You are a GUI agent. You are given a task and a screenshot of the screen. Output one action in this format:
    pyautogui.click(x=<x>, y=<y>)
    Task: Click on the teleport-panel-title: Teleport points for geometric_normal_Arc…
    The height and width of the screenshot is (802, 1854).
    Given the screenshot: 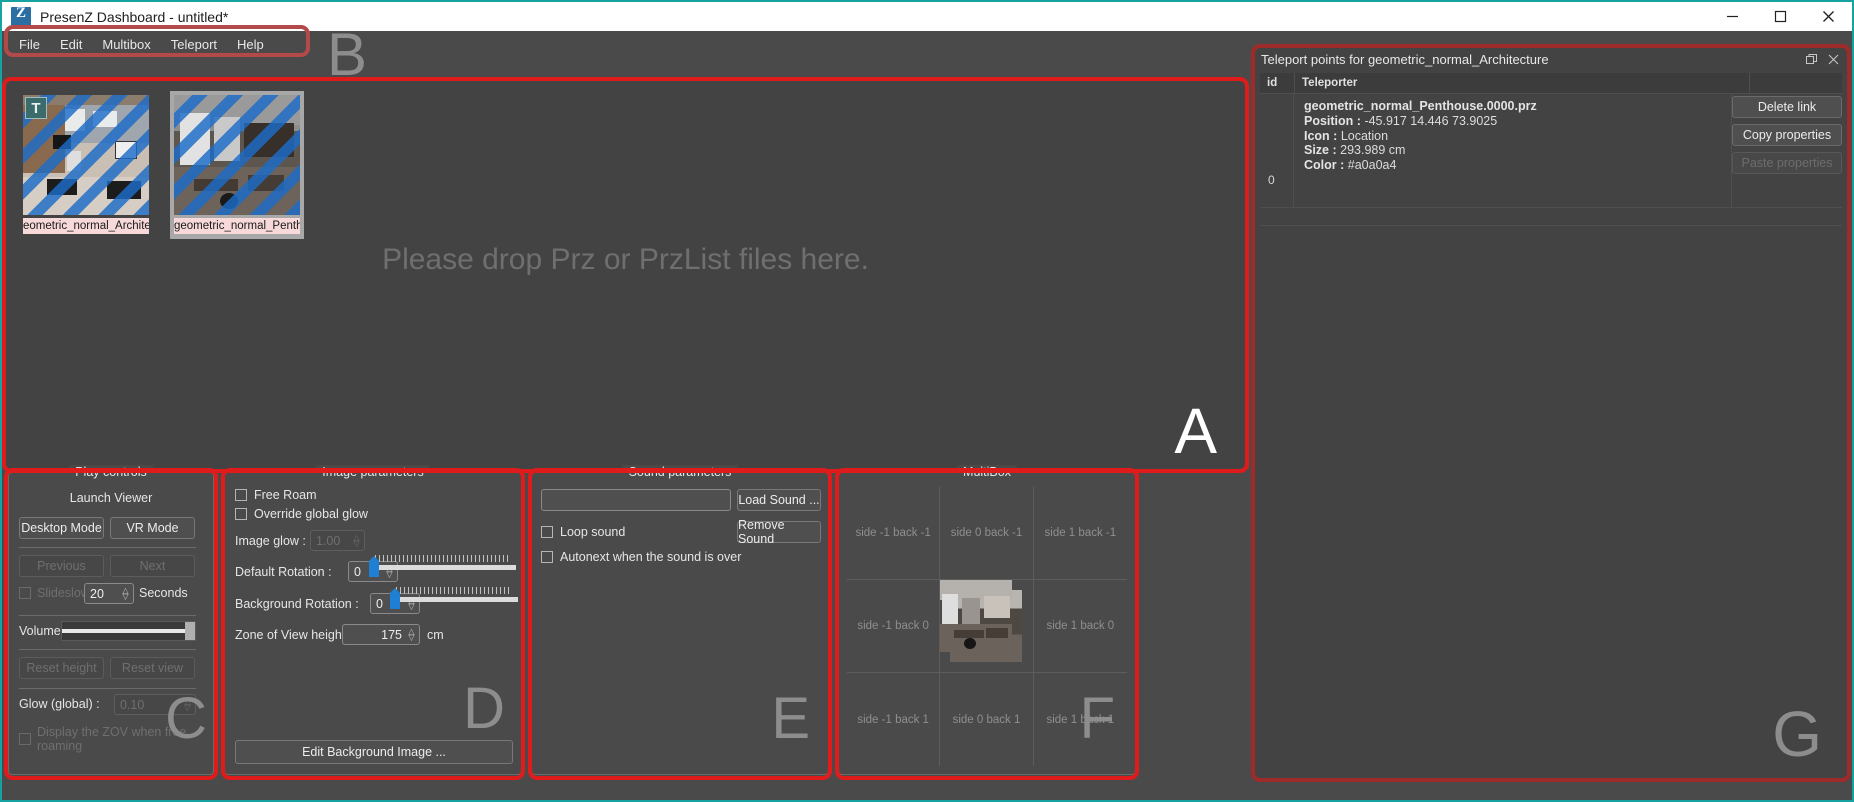 What is the action you would take?
    pyautogui.click(x=1405, y=59)
    